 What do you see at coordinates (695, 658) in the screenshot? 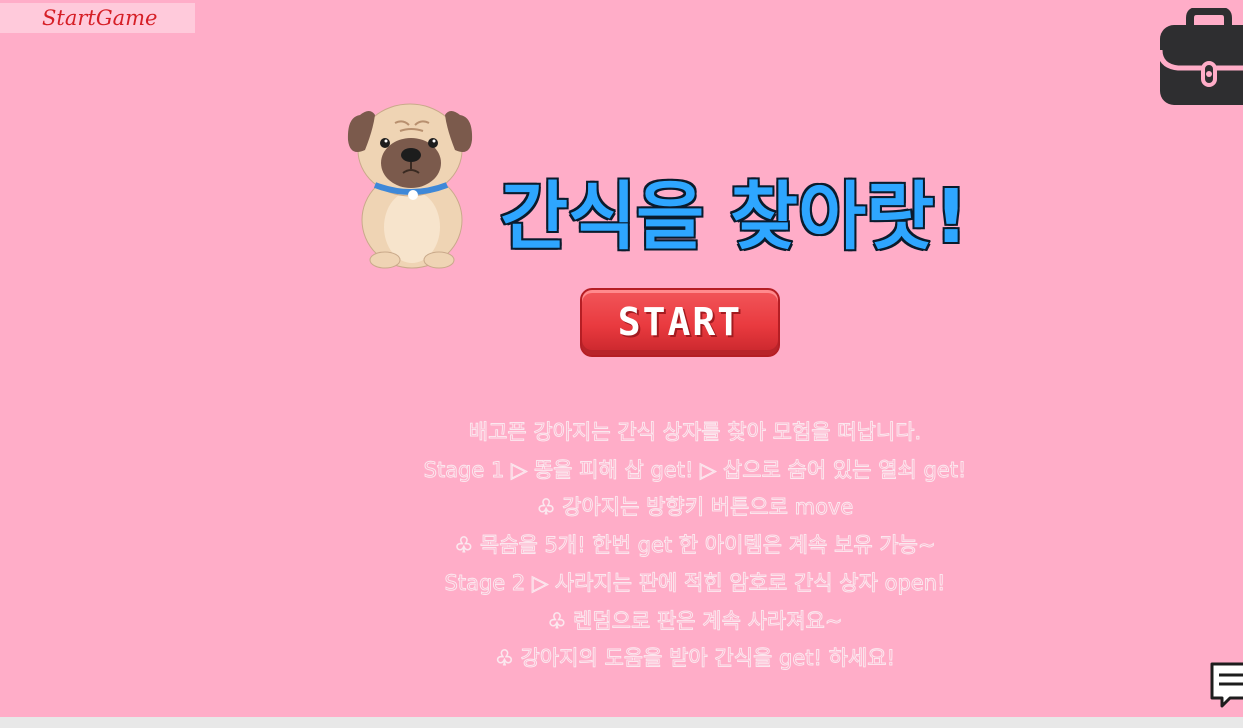
I see `instruction-line: ♧ 강아지의 도움을 받아 간식을 get! 하세요!` at bounding box center [695, 658].